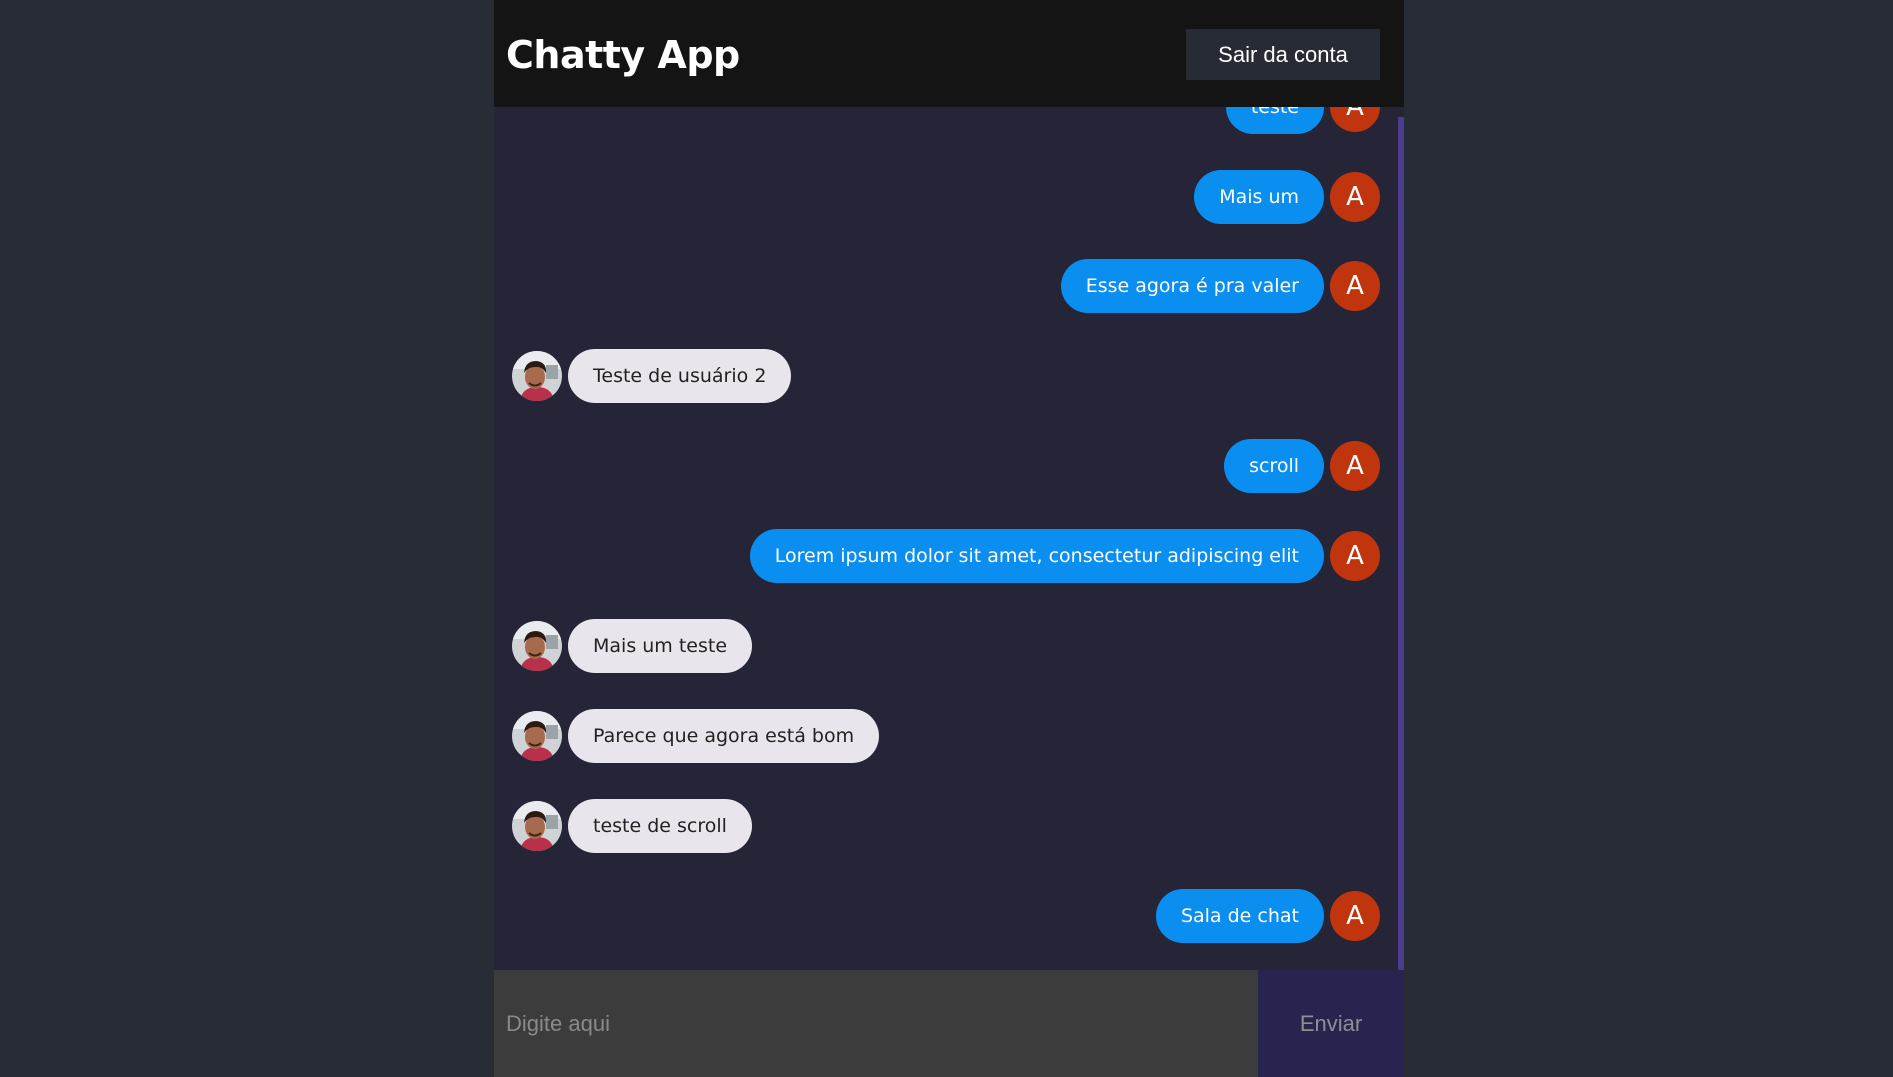 The image size is (1893, 1077). I want to click on message-mine: teste A, so click(1302, 120).